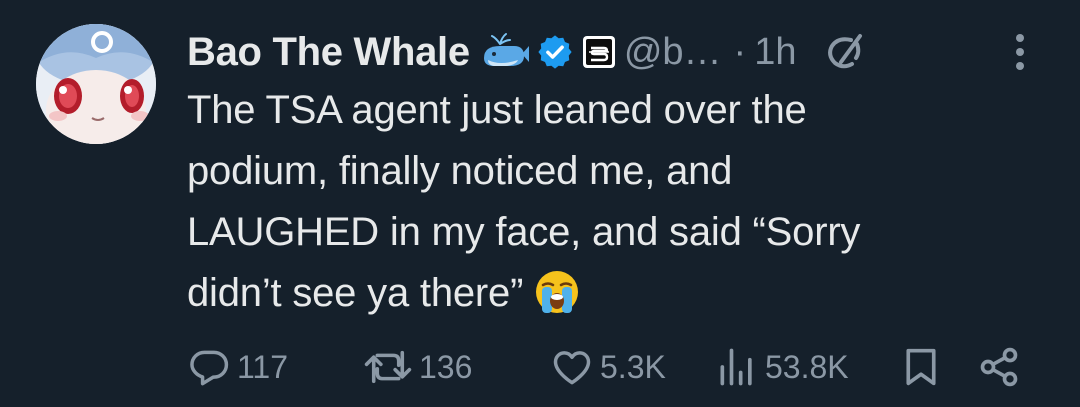 The height and width of the screenshot is (407, 1080). What do you see at coordinates (737, 367) in the screenshot?
I see `views-icon` at bounding box center [737, 367].